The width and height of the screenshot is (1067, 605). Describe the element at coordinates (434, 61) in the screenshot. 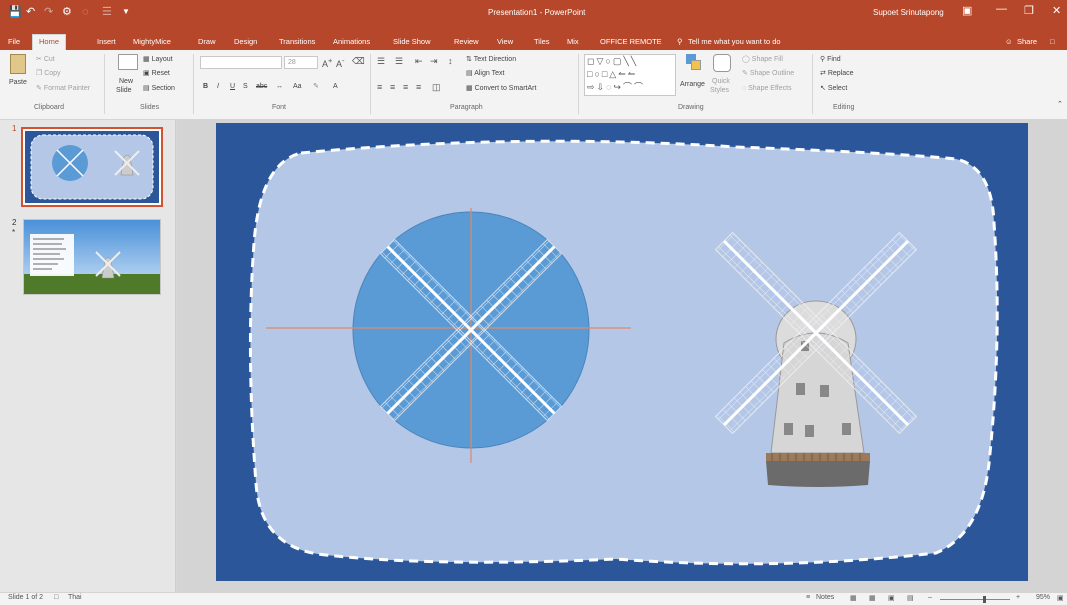

I see `increase-indent-icon: ⇥` at that location.